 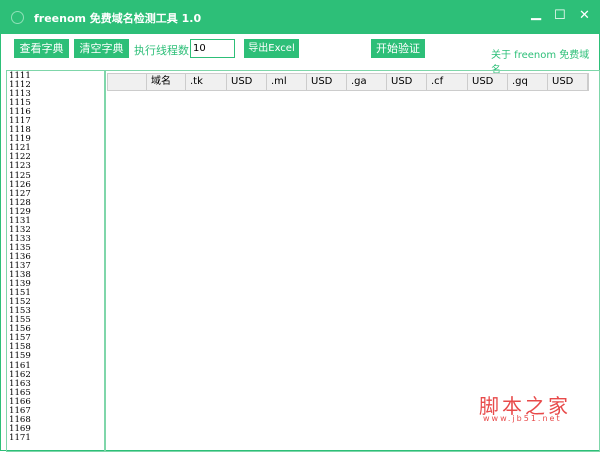 What do you see at coordinates (41, 48) in the screenshot?
I see `view-dict-button: 查看字典` at bounding box center [41, 48].